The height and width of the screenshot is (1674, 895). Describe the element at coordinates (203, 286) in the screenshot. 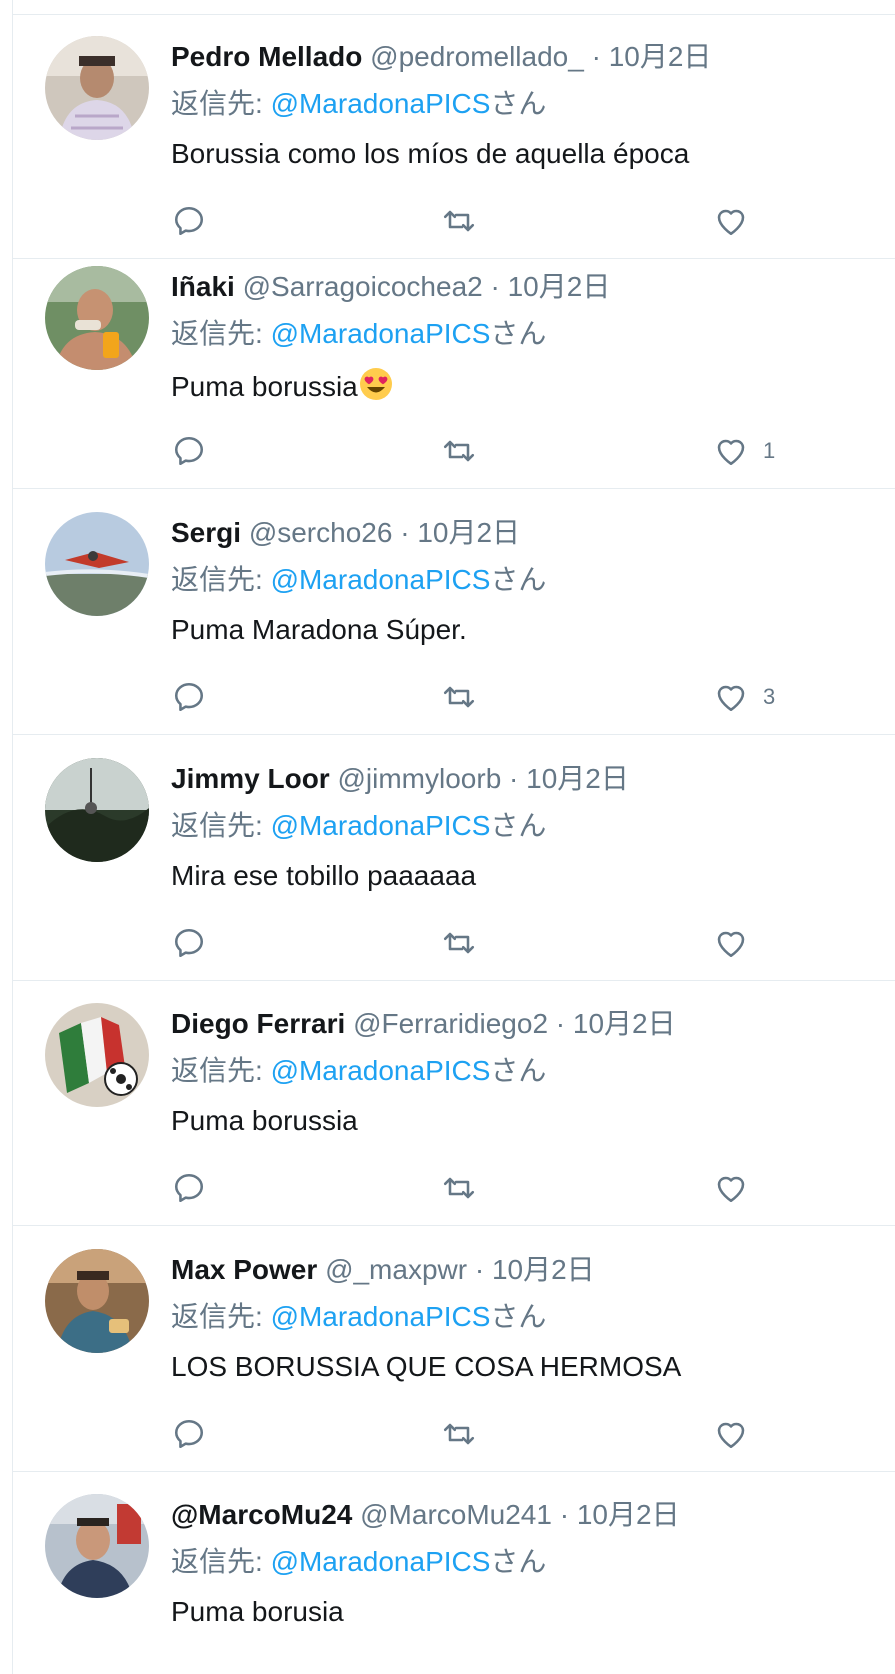

I see `display-name: Iñaki` at that location.